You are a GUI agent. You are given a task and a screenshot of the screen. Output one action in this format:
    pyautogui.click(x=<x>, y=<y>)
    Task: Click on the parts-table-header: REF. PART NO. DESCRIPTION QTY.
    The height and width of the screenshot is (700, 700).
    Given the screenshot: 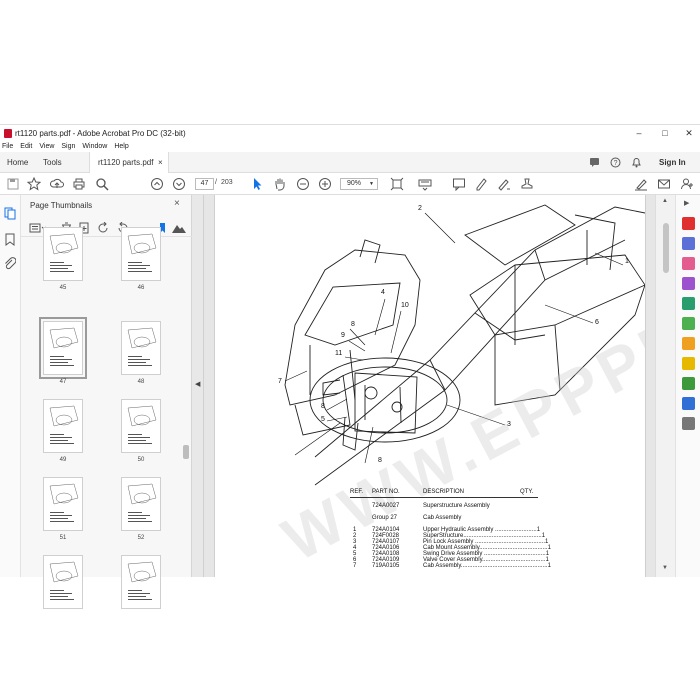 What is the action you would take?
    pyautogui.click(x=444, y=493)
    